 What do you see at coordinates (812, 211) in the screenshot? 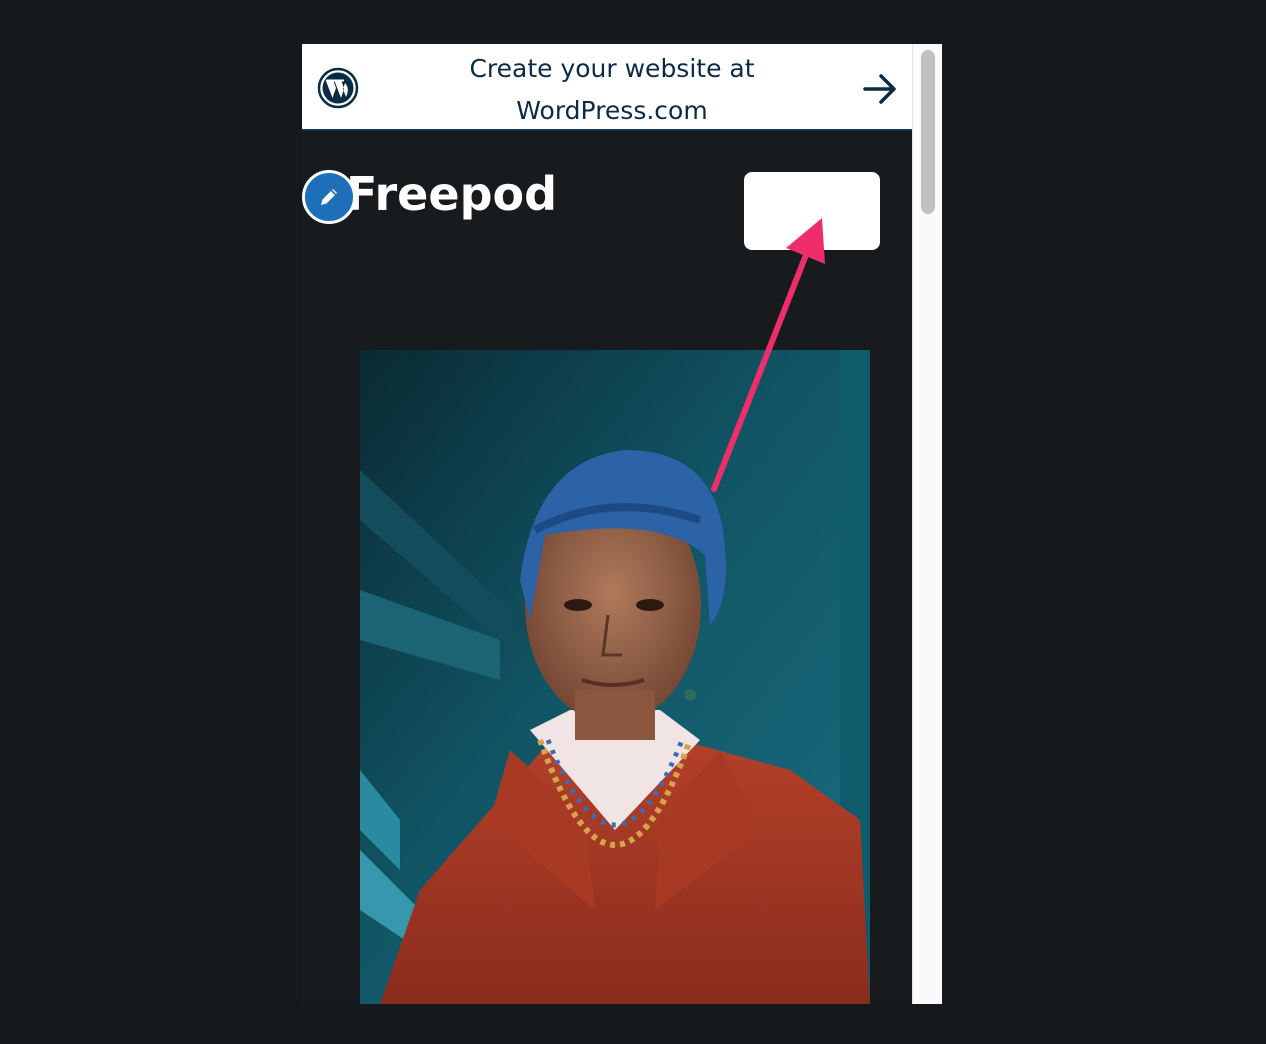
I see `menu-button` at bounding box center [812, 211].